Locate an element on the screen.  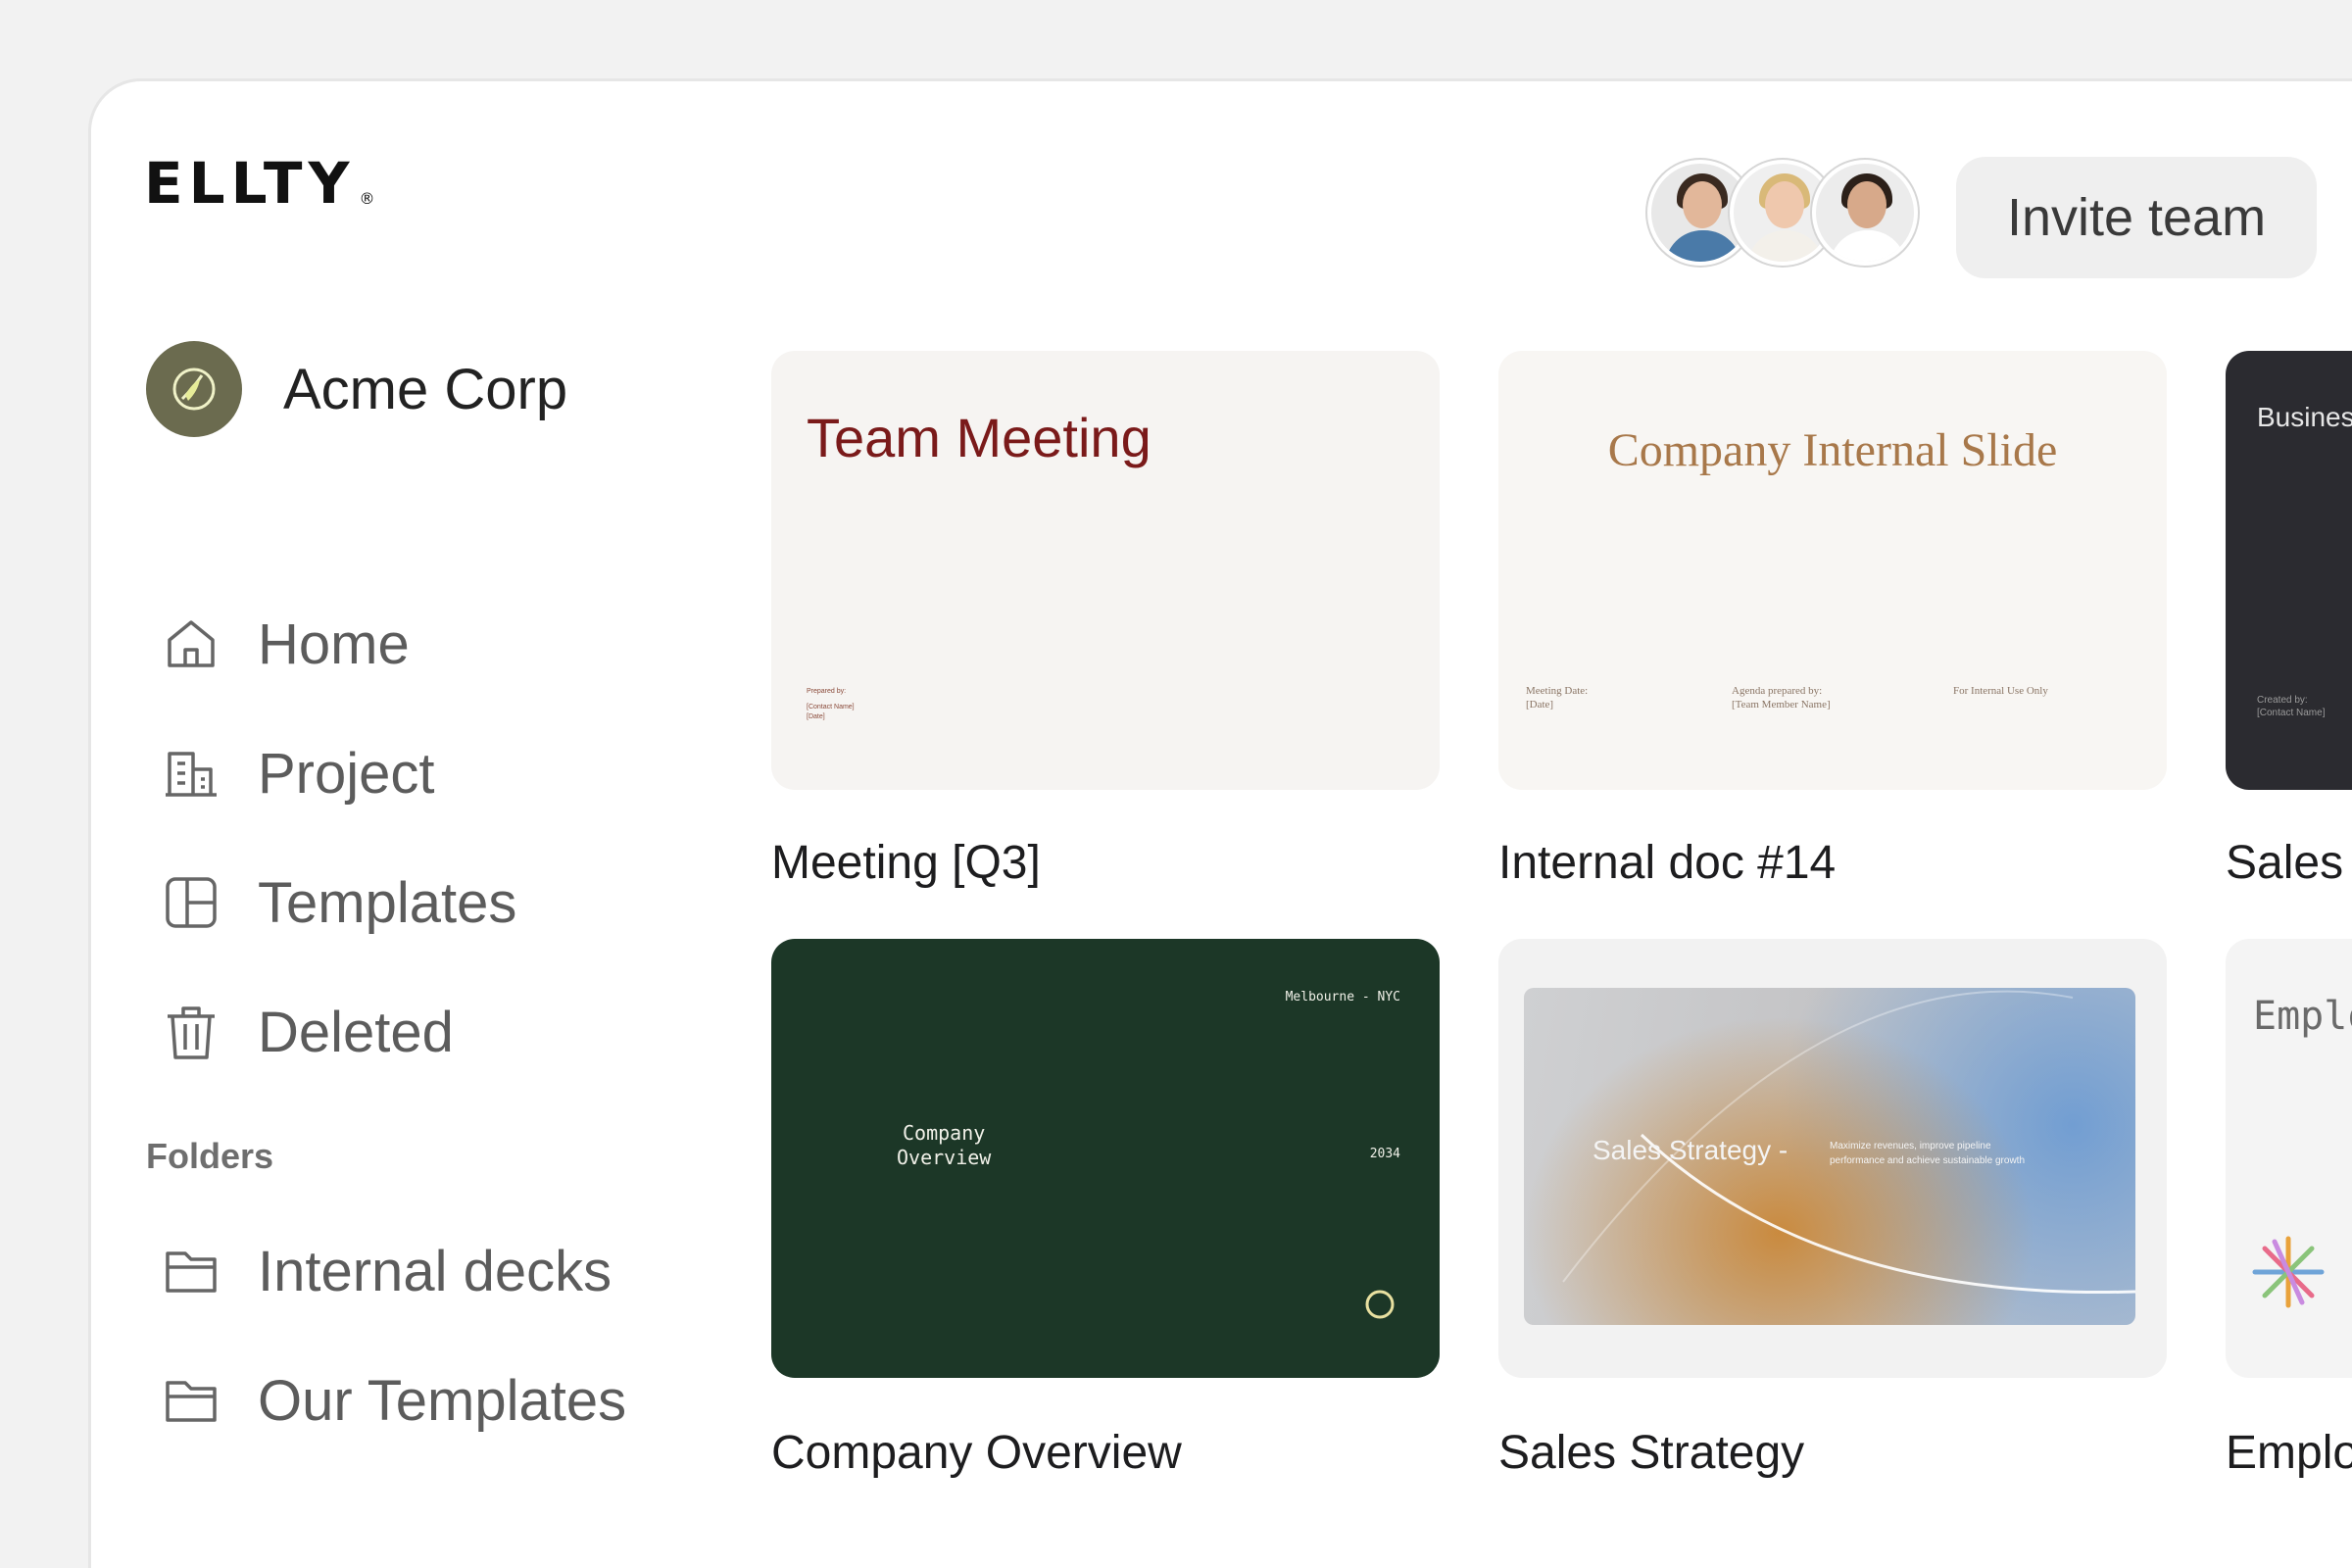
sidebar-item-project: Project is located at coordinates (339, 773).